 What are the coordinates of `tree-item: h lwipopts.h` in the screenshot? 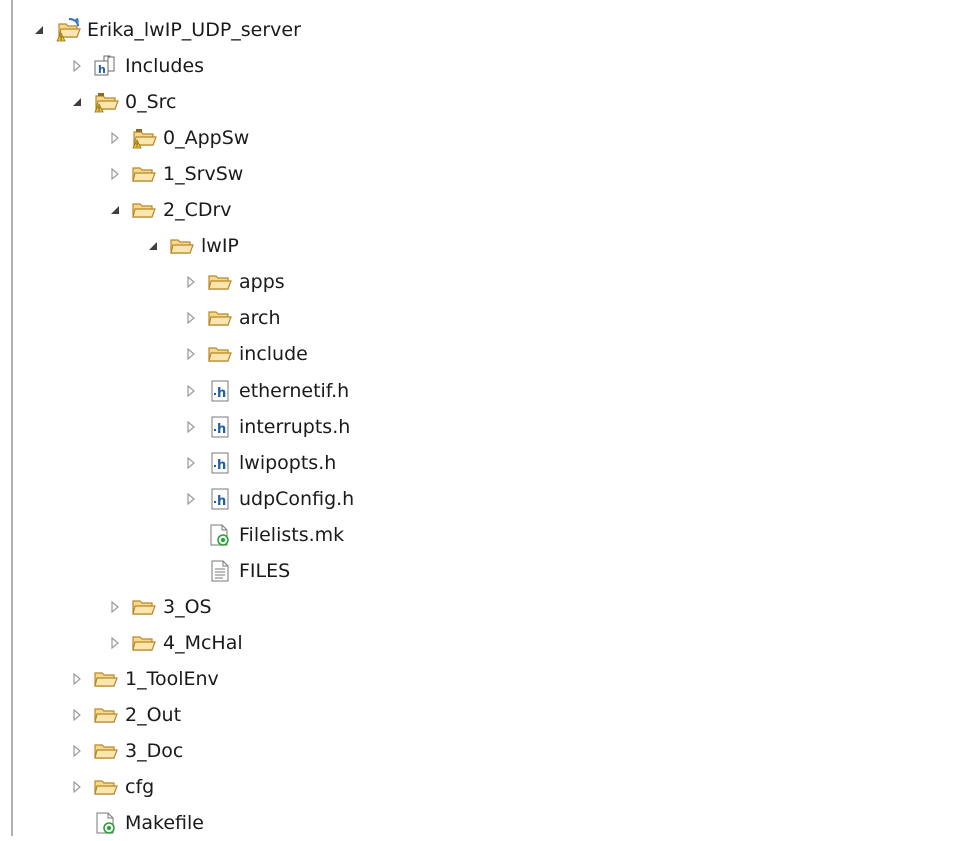 It's located at (259, 463).